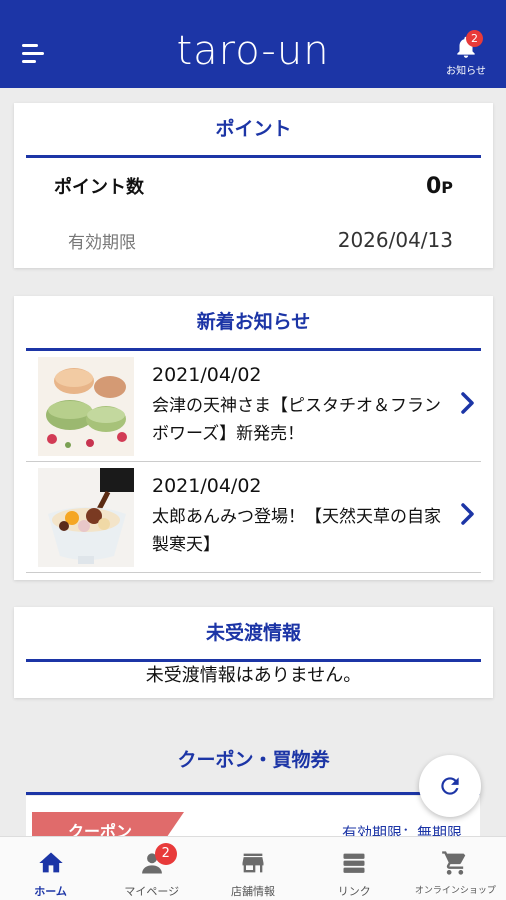  I want to click on refresh-icon, so click(450, 786).